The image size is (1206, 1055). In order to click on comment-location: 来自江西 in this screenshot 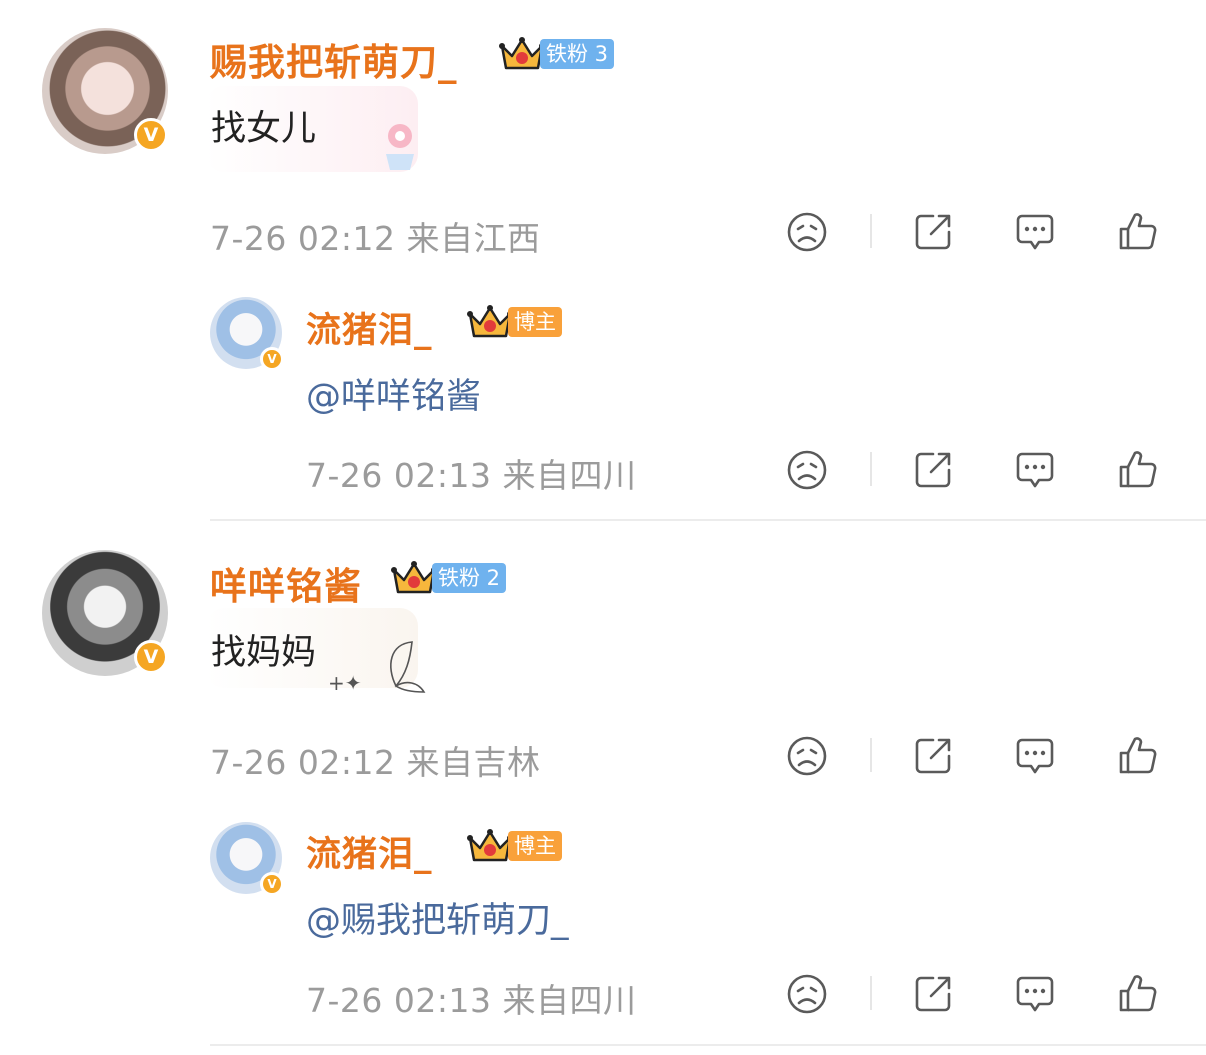, I will do `click(473, 238)`.